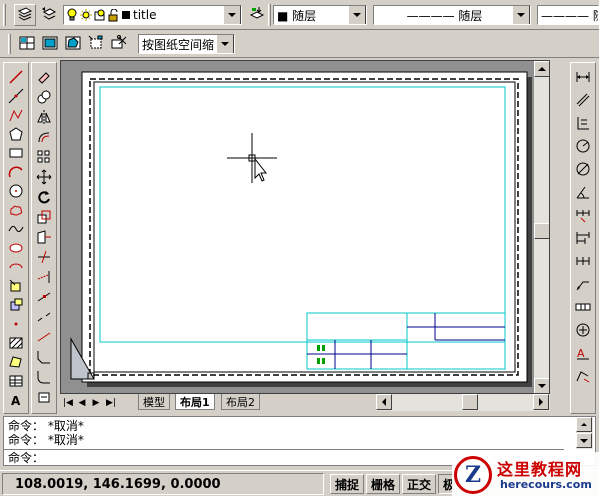 This screenshot has width=599, height=496. I want to click on coordinate-value: 108.0019, 146.1699, 0.0000, so click(118, 484).